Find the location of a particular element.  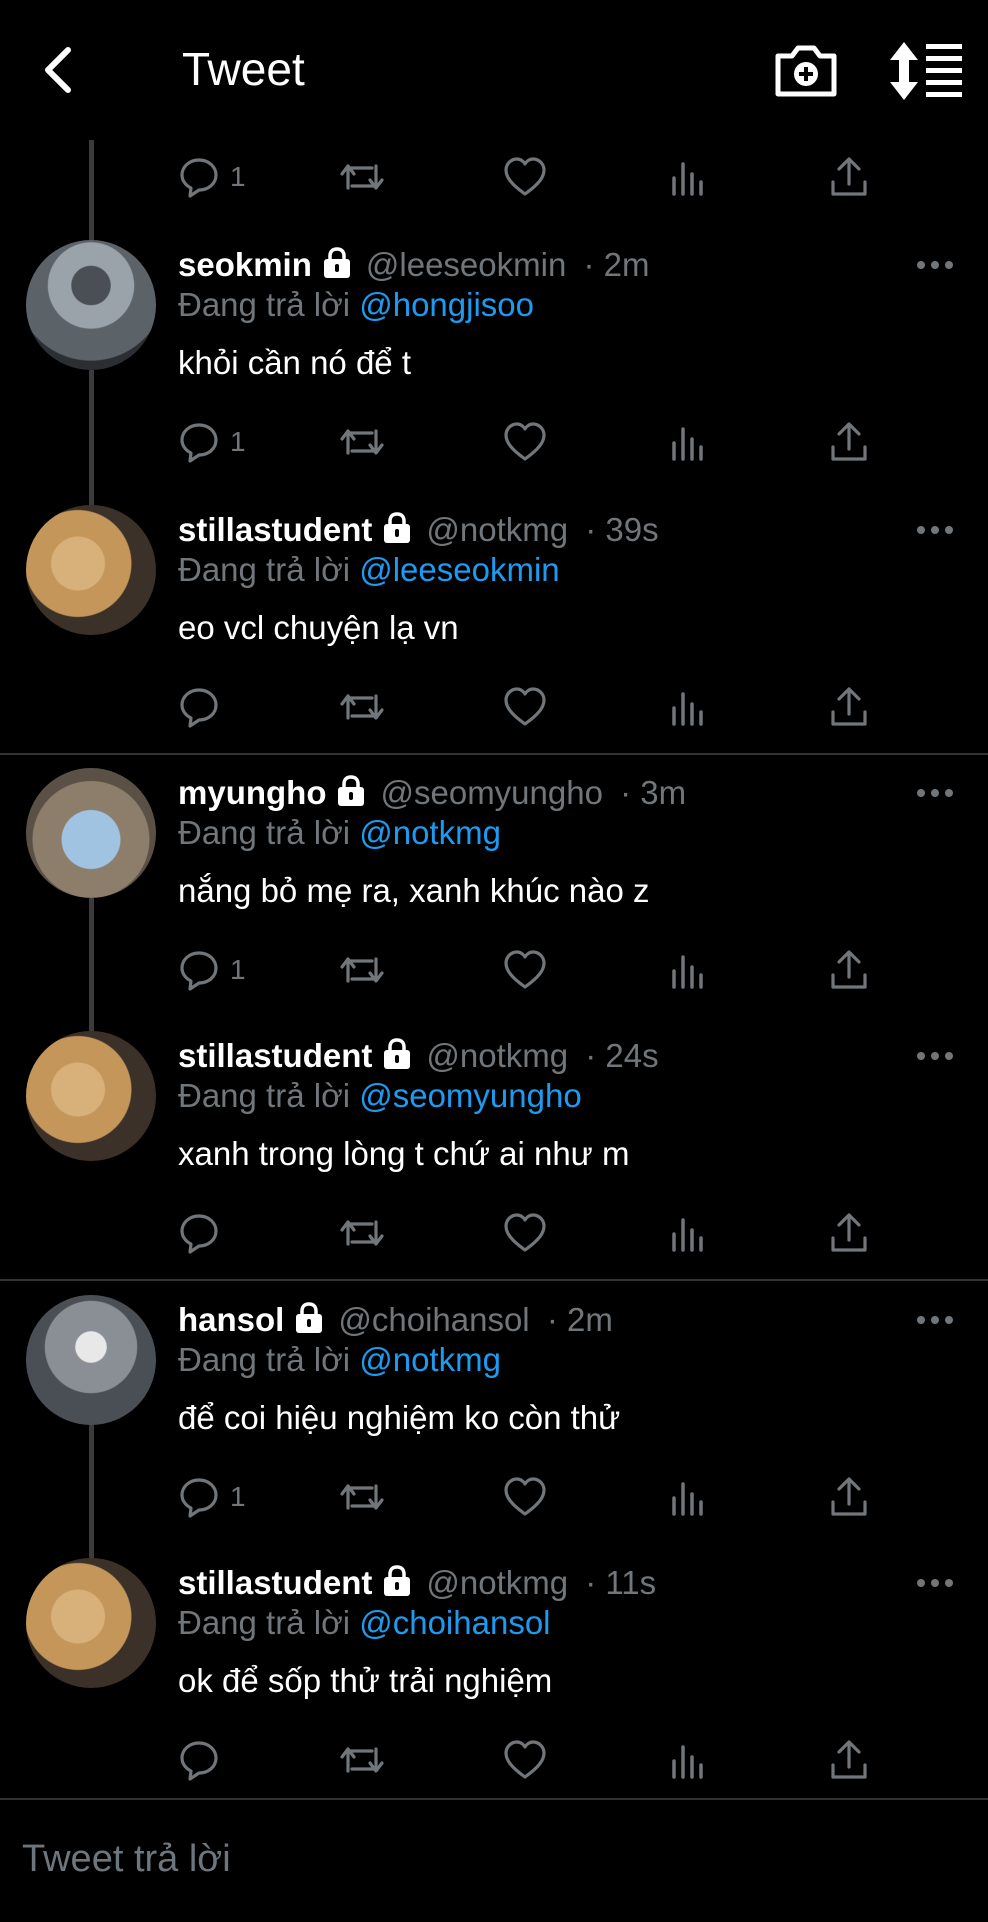

replying-to: Đang trả lời @leeseokmin is located at coordinates (369, 569).